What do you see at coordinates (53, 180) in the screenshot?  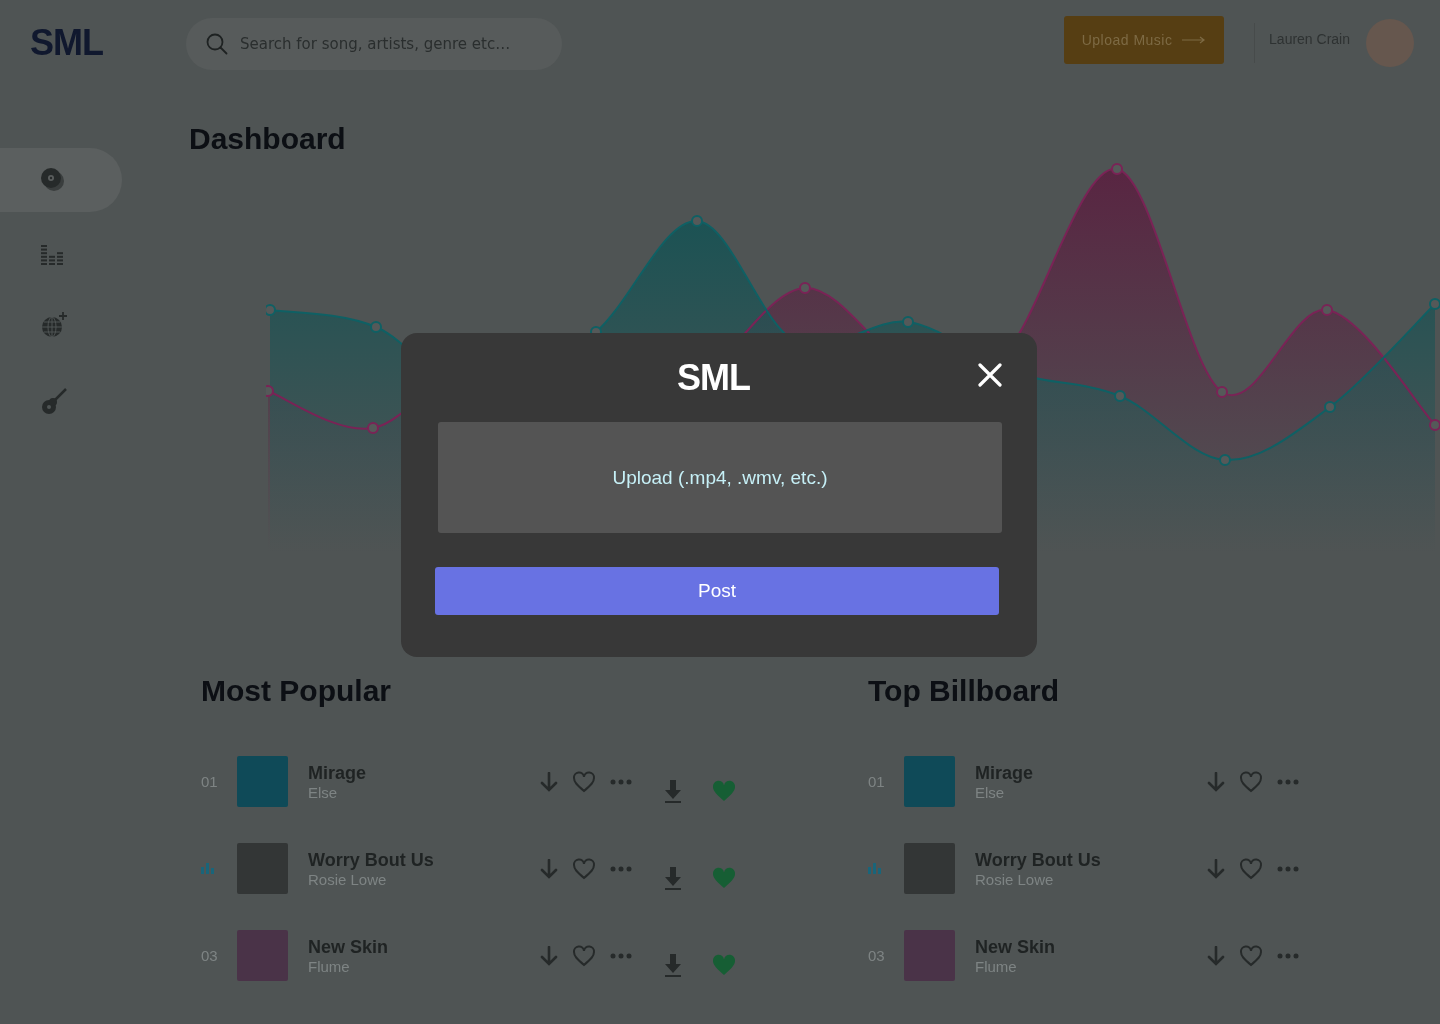 I see `disc-icon` at bounding box center [53, 180].